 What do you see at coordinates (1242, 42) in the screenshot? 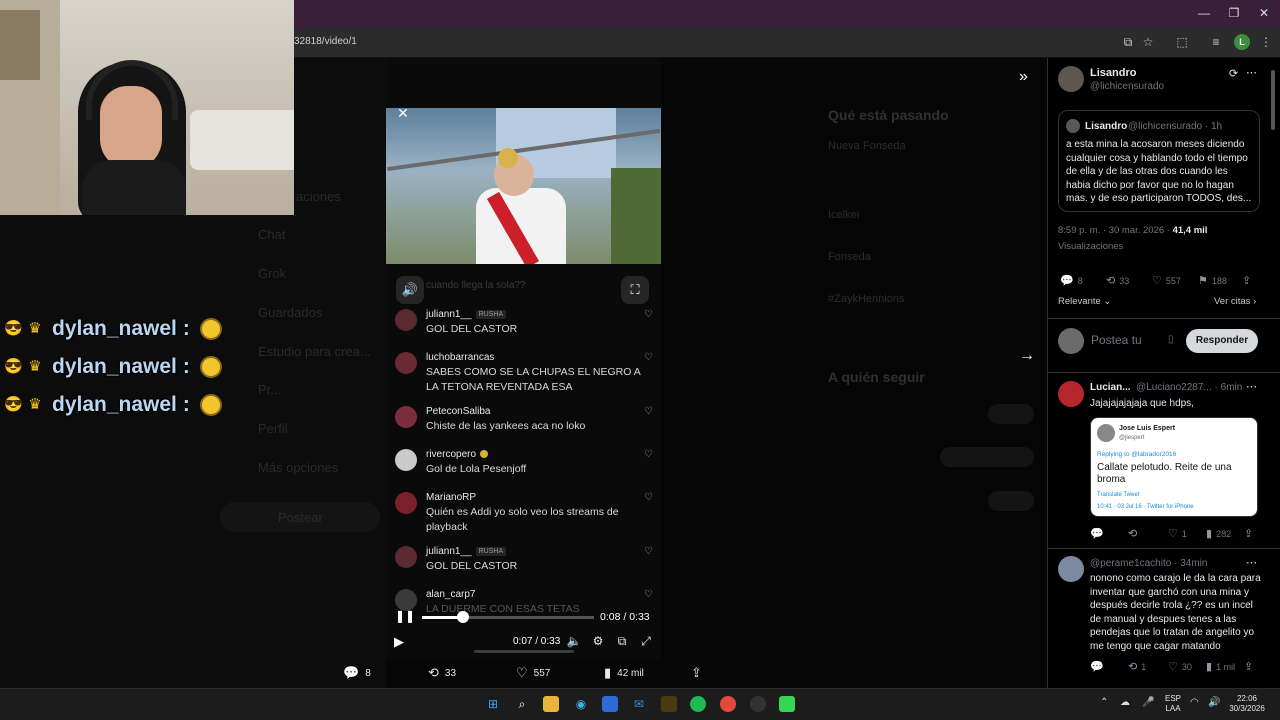
I see `profile-avatar: L` at bounding box center [1242, 42].